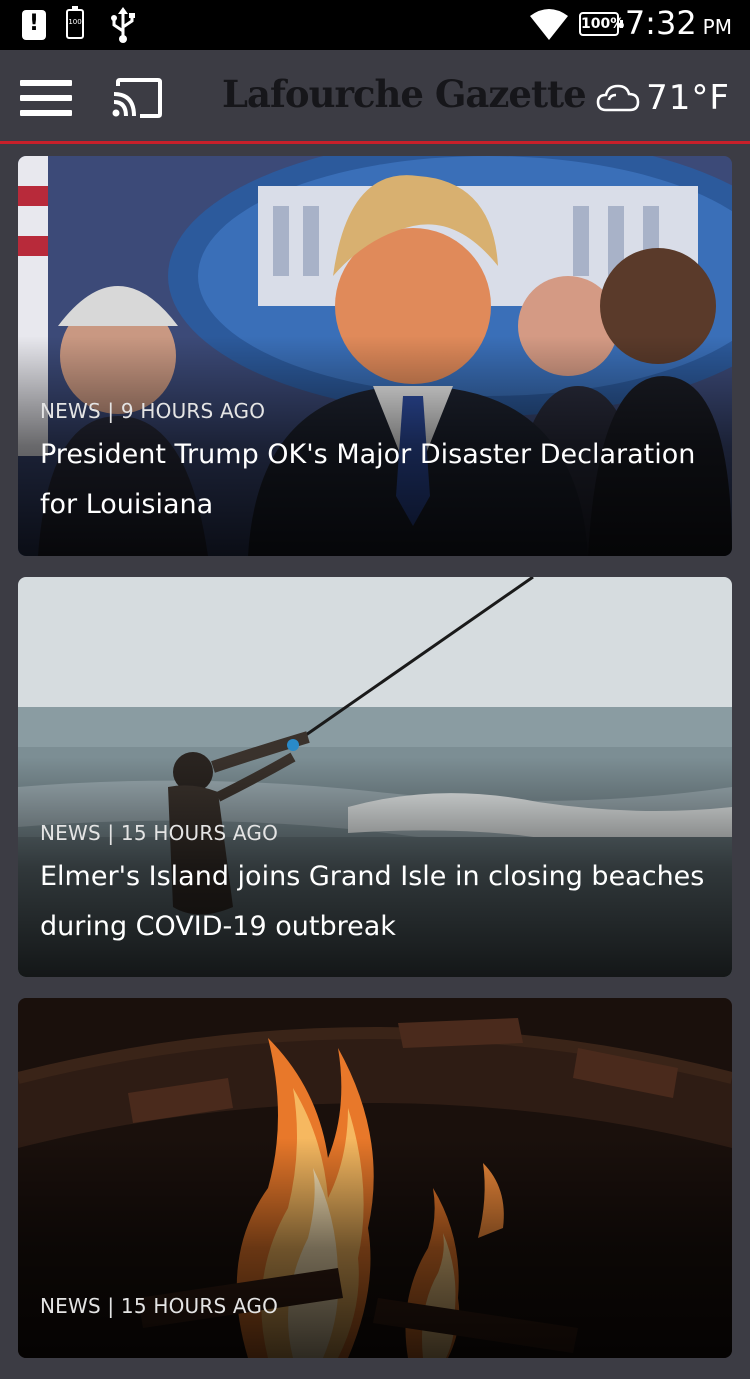  Describe the element at coordinates (618, 98) in the screenshot. I see `cloud-icon` at that location.